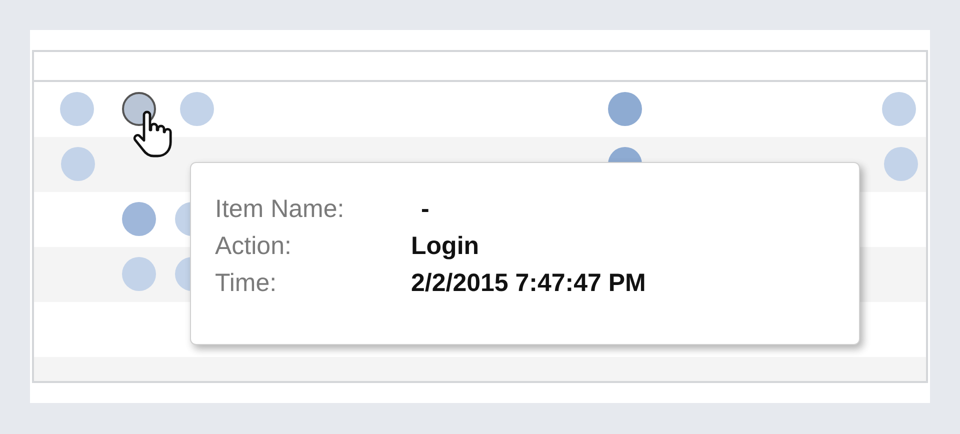  Describe the element at coordinates (246, 283) in the screenshot. I see `field-label: Time:` at that location.